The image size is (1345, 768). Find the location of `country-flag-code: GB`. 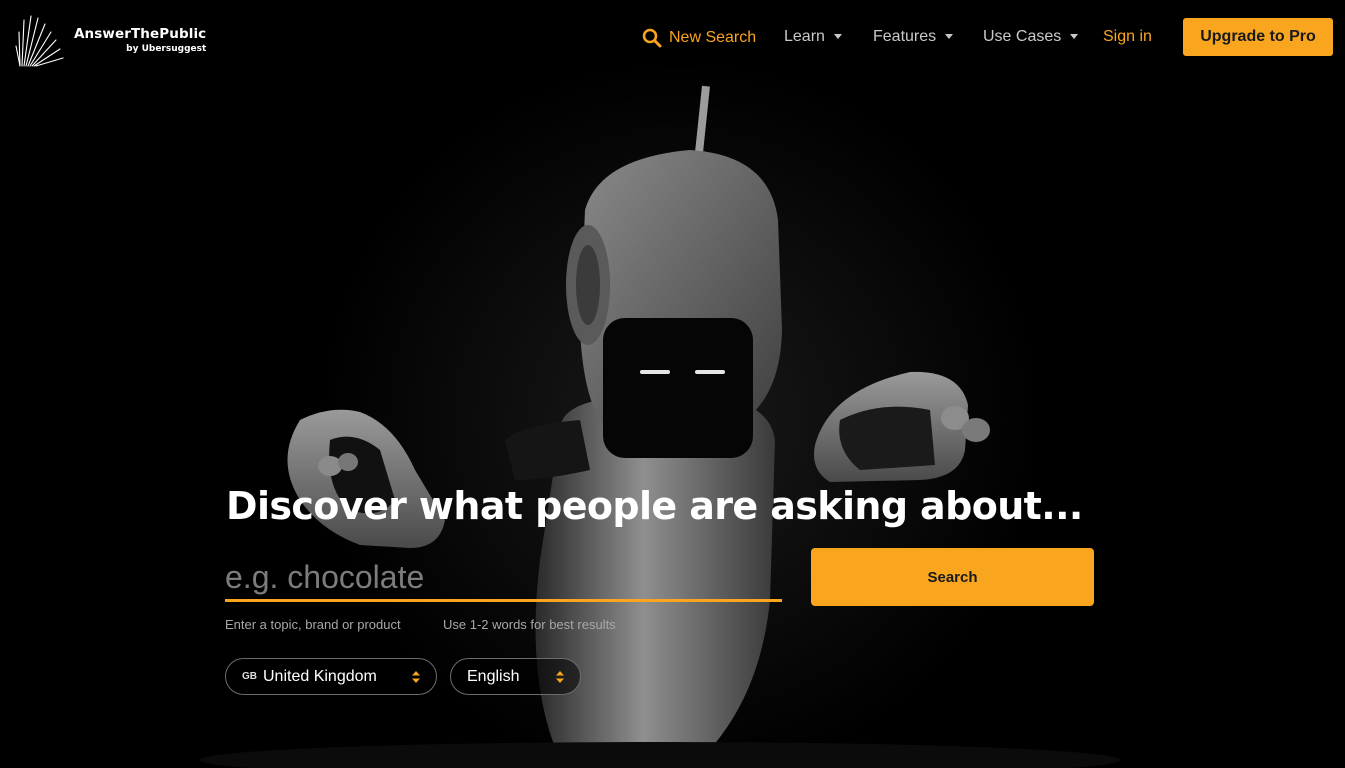

country-flag-code: GB is located at coordinates (249, 676).